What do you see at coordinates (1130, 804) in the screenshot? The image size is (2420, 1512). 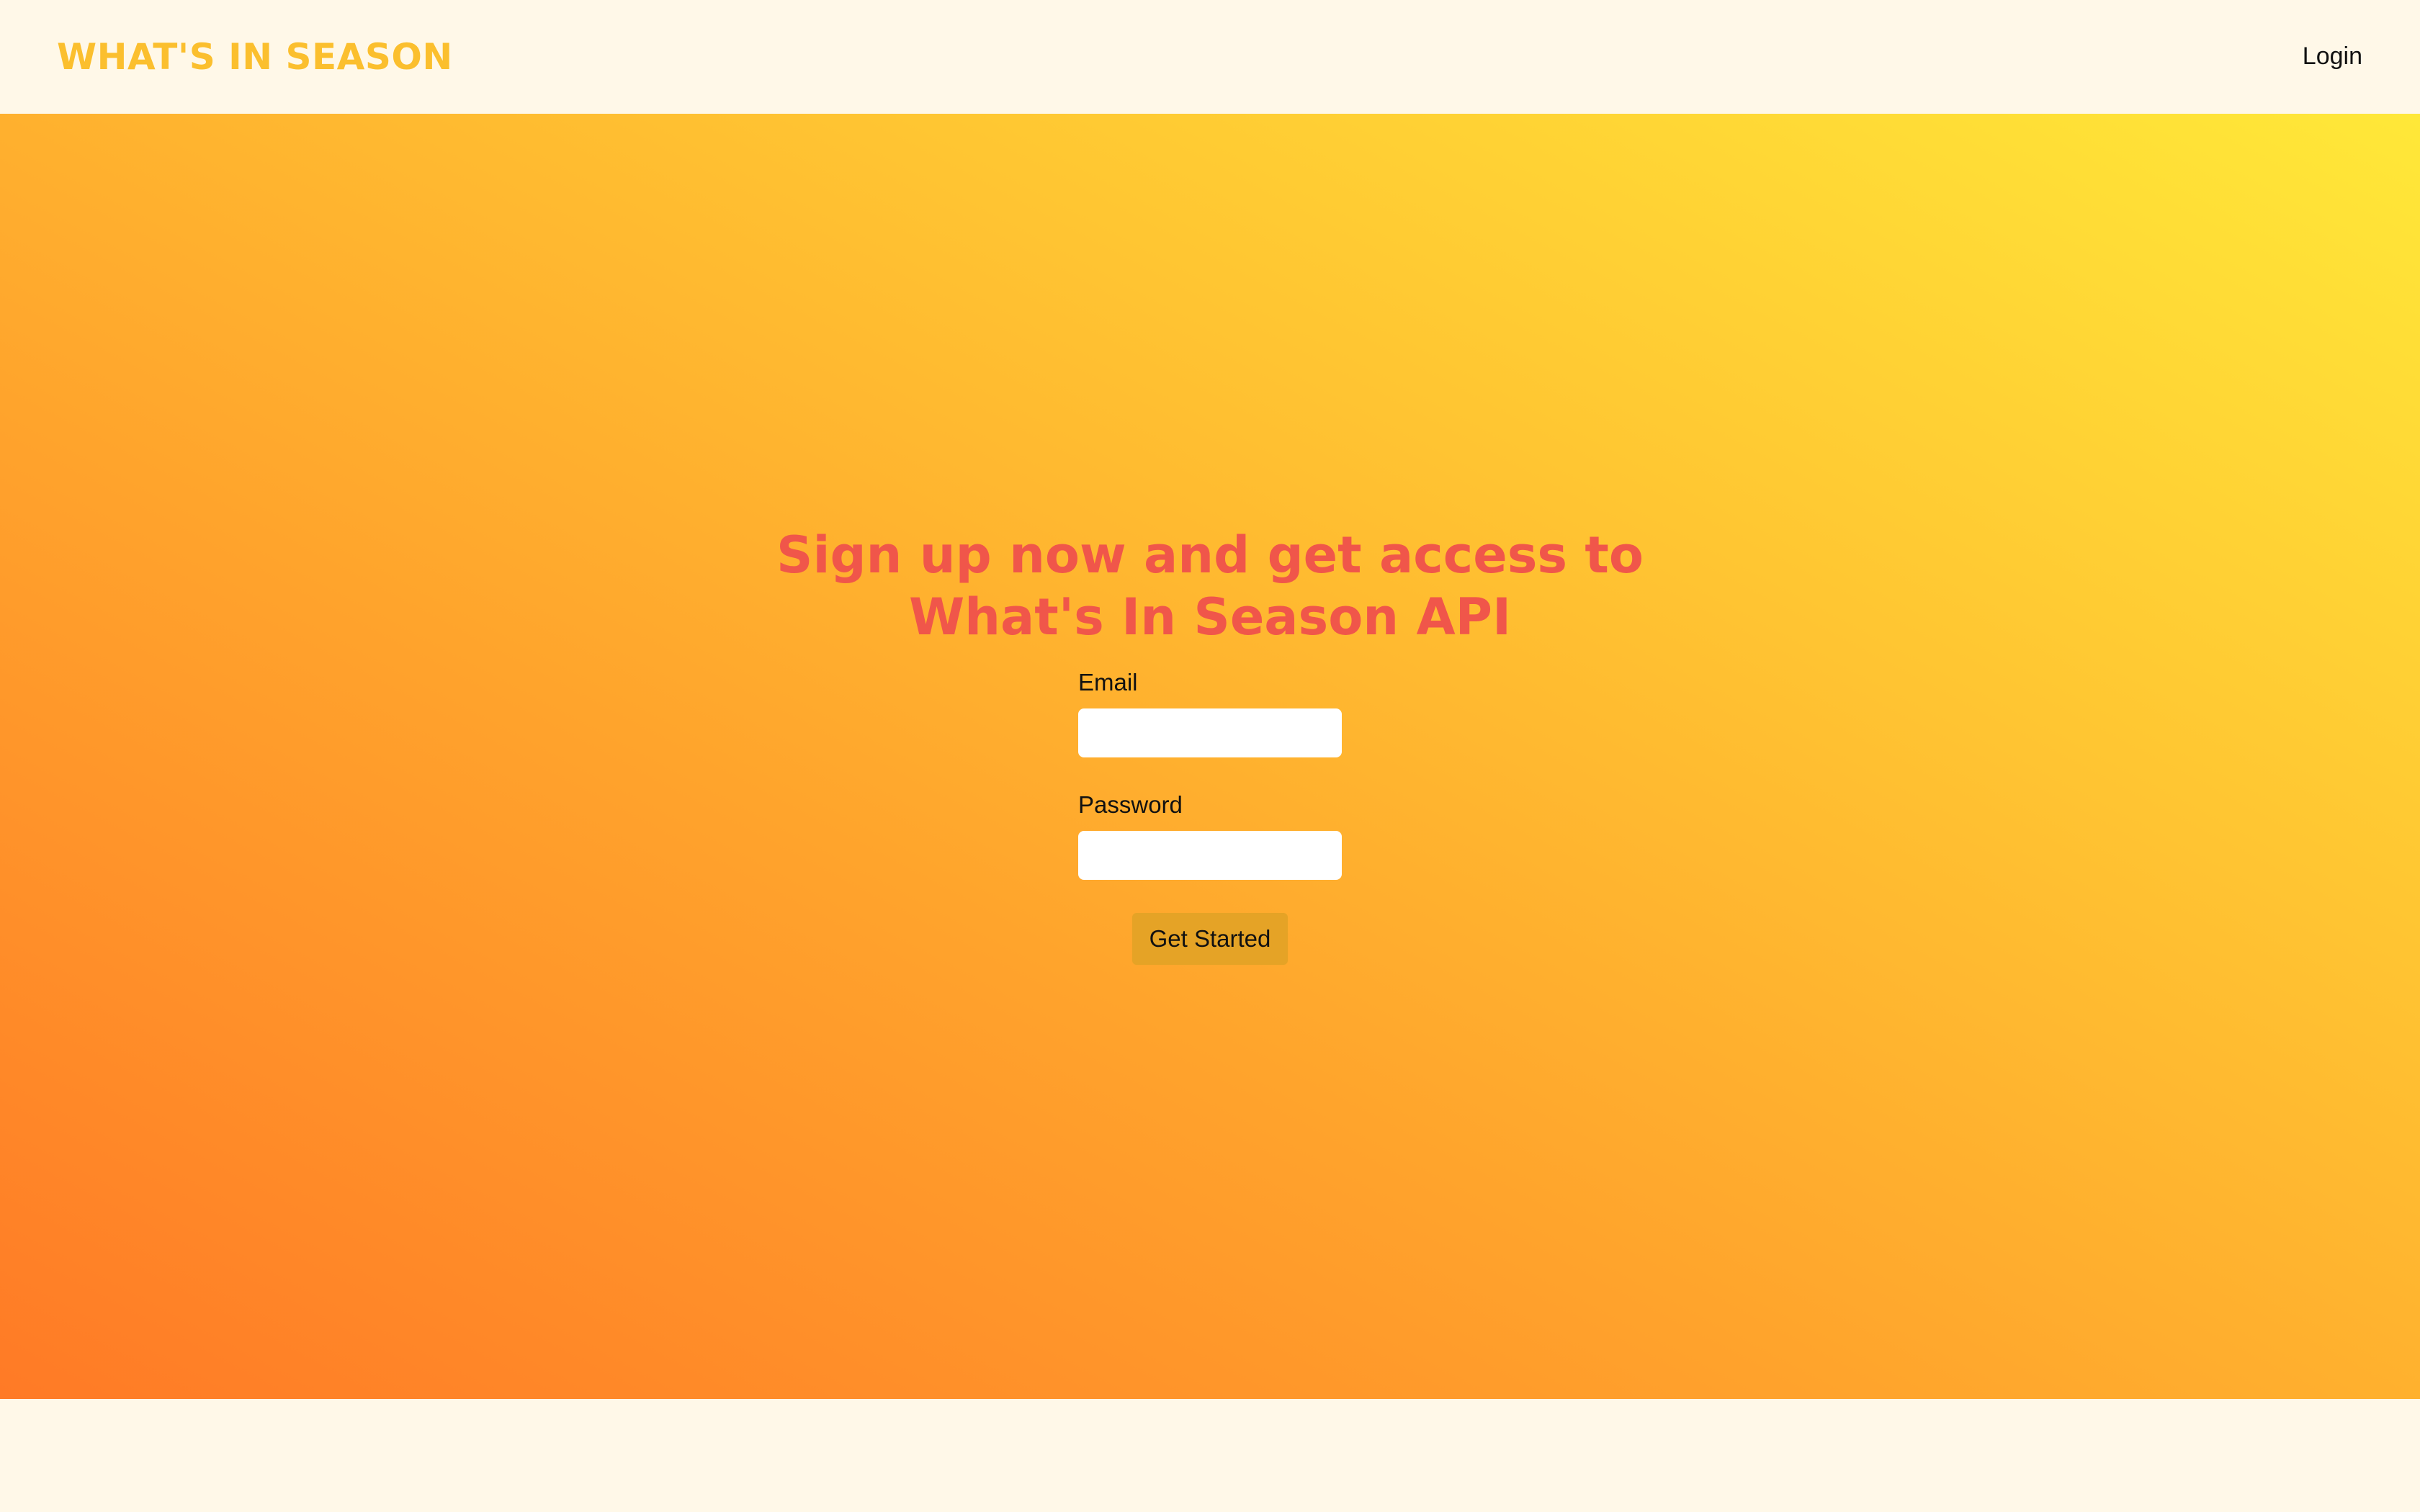 I see `password-label: Password` at bounding box center [1130, 804].